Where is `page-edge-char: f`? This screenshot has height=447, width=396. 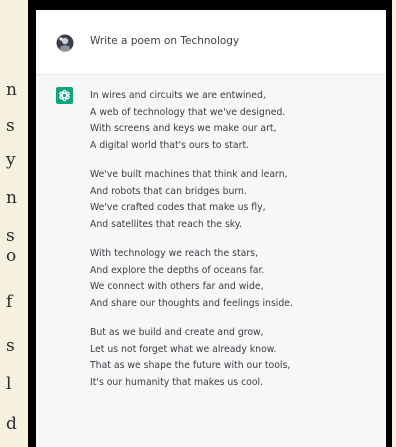 page-edge-char: f is located at coordinates (9, 302).